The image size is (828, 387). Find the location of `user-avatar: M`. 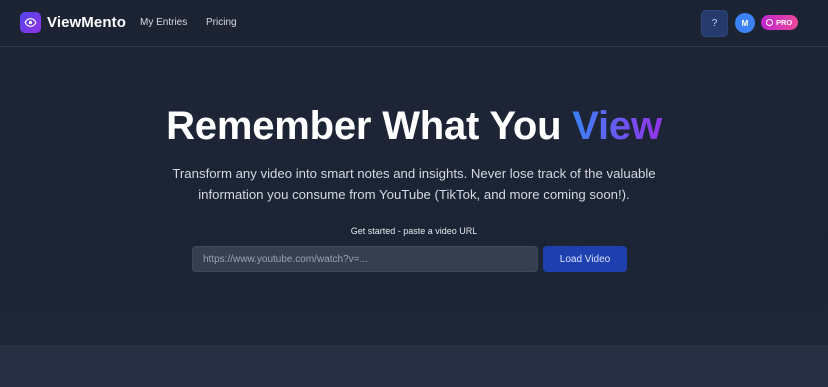

user-avatar: M is located at coordinates (745, 23).